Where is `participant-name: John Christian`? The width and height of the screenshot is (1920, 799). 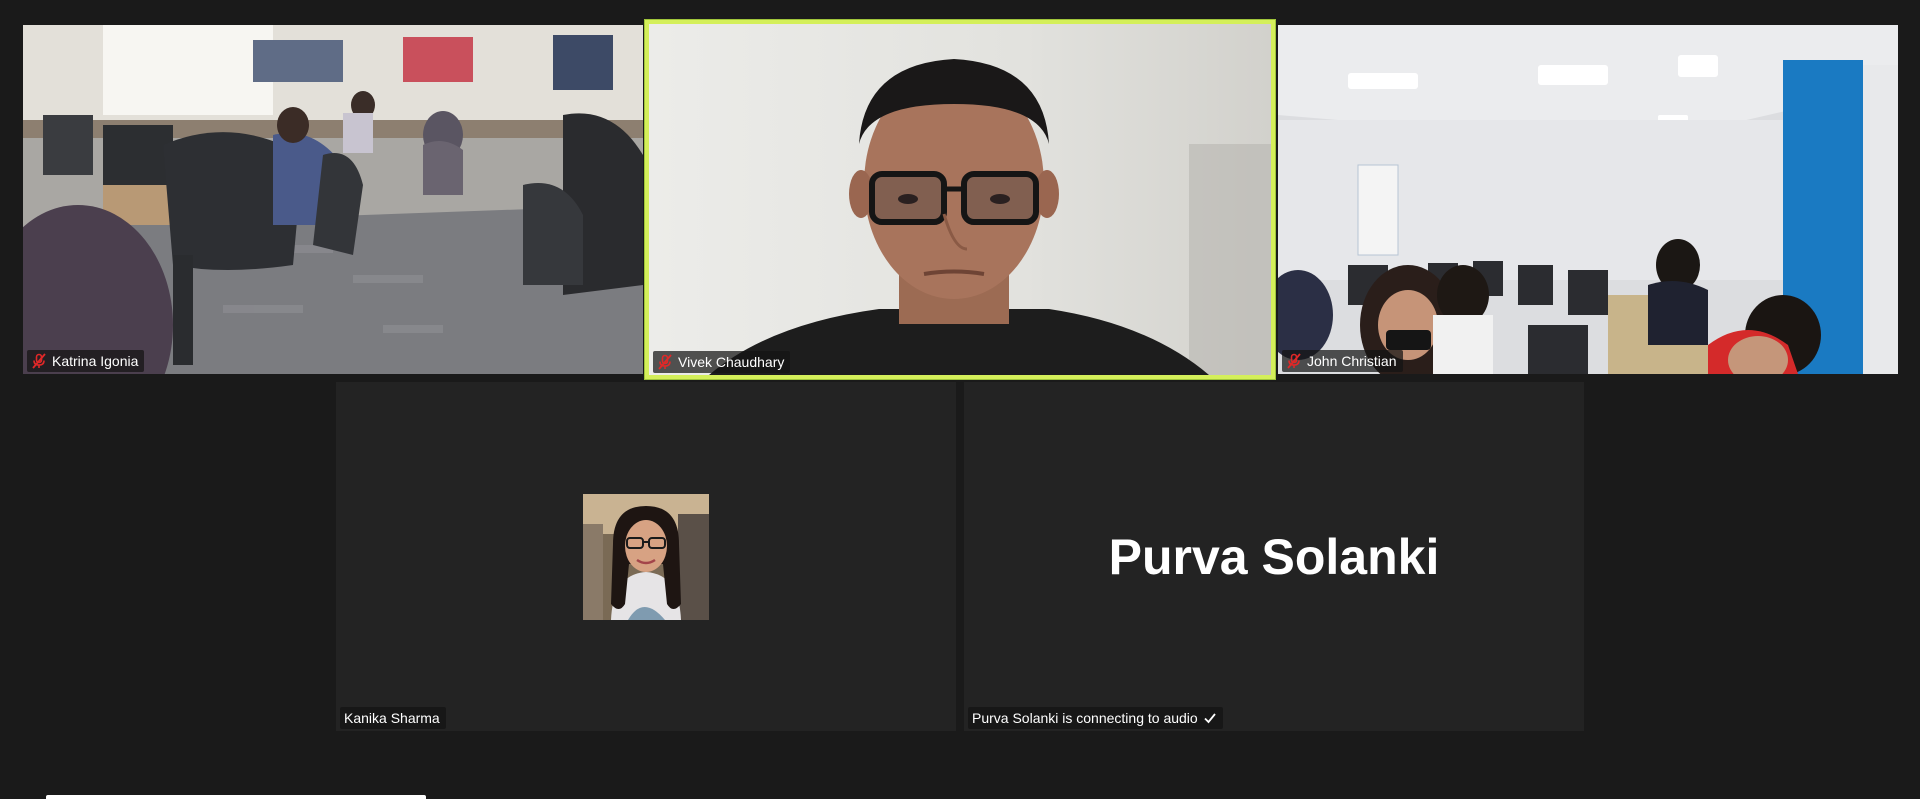
participant-name: John Christian is located at coordinates (1352, 361).